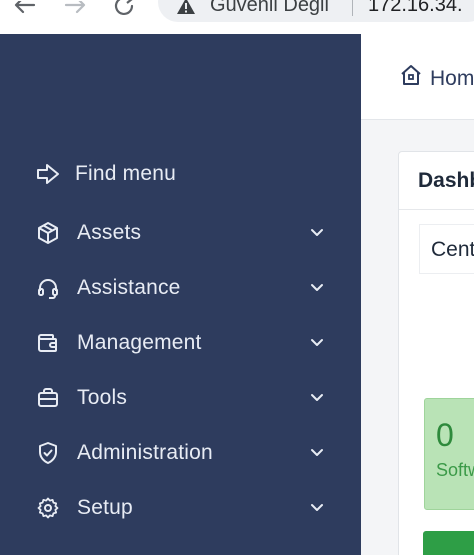 Image resolution: width=474 pixels, height=555 pixels. What do you see at coordinates (75, 9) in the screenshot?
I see `forward-arrow-icon` at bounding box center [75, 9].